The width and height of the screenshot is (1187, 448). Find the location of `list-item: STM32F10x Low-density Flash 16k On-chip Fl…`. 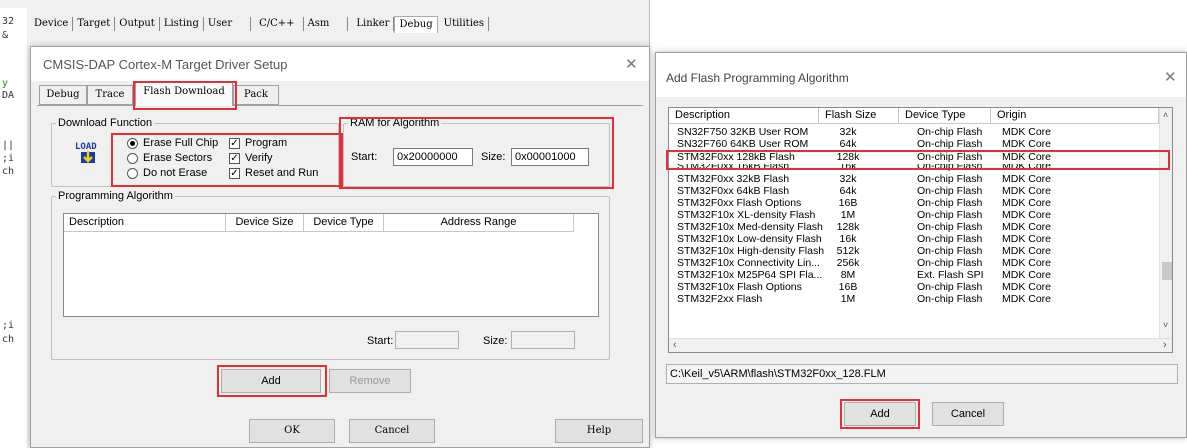

list-item: STM32F10x Low-density Flash 16k On-chip Fl… is located at coordinates (914, 239).